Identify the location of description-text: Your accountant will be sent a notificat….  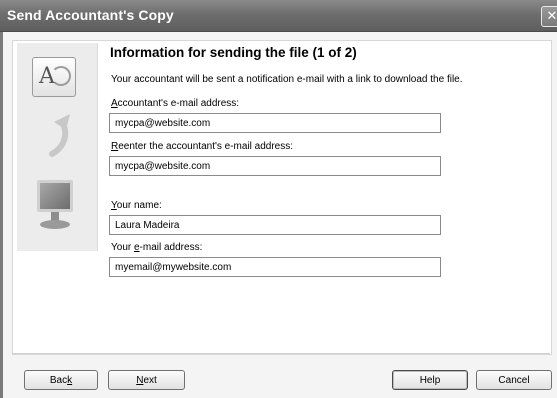
(287, 79).